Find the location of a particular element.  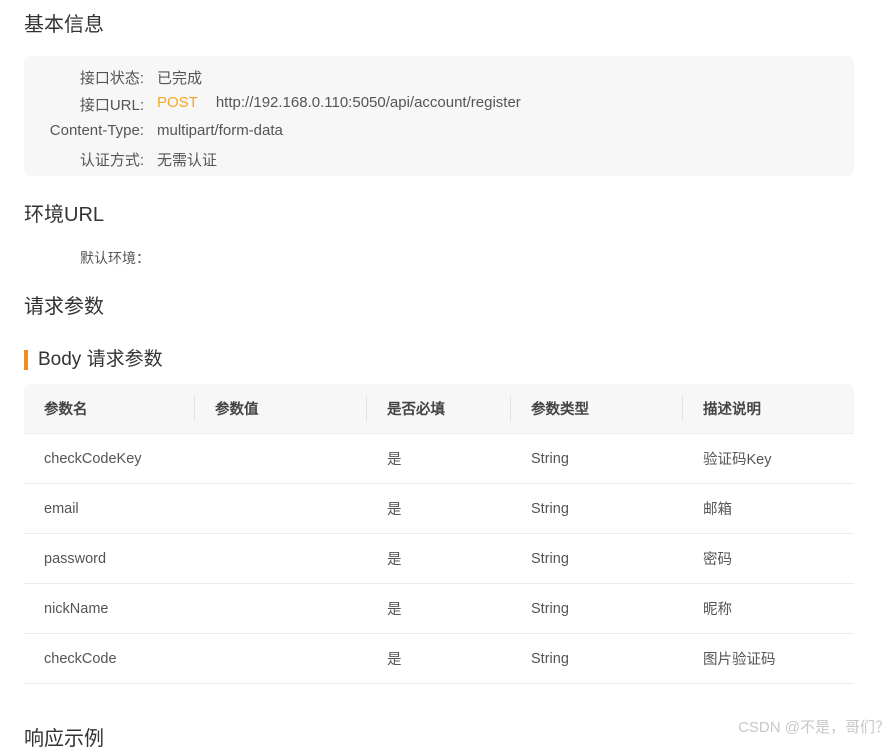

table-header-row: 参数名 参数值 是否必填 参数类型 描述说明 is located at coordinates (439, 409).